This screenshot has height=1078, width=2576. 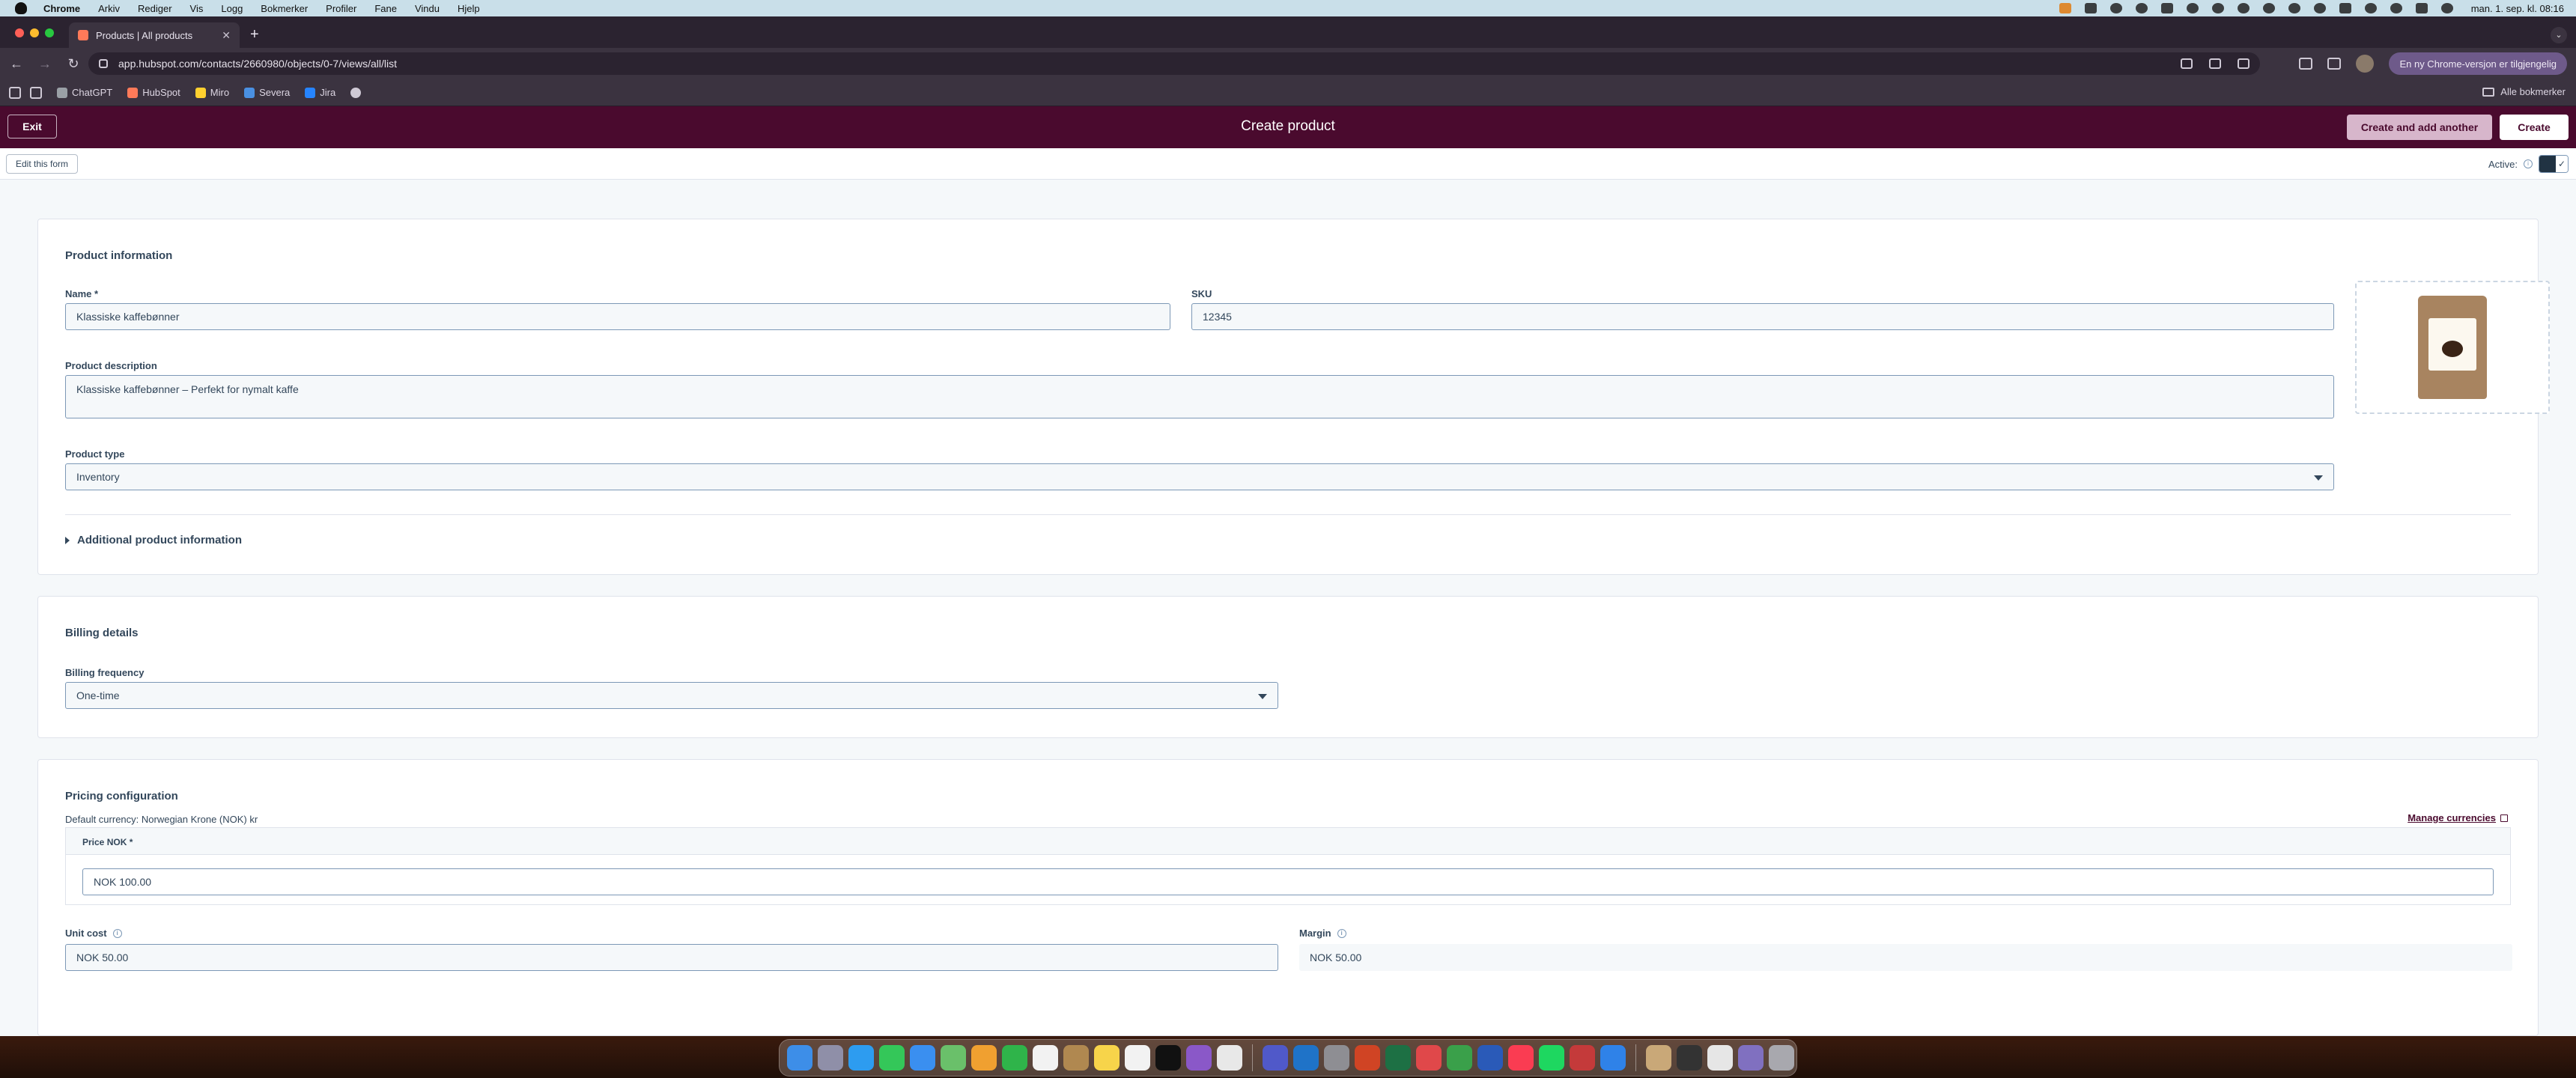 What do you see at coordinates (1288, 881) in the screenshot?
I see `price-nok-input: NOK 100.00` at bounding box center [1288, 881].